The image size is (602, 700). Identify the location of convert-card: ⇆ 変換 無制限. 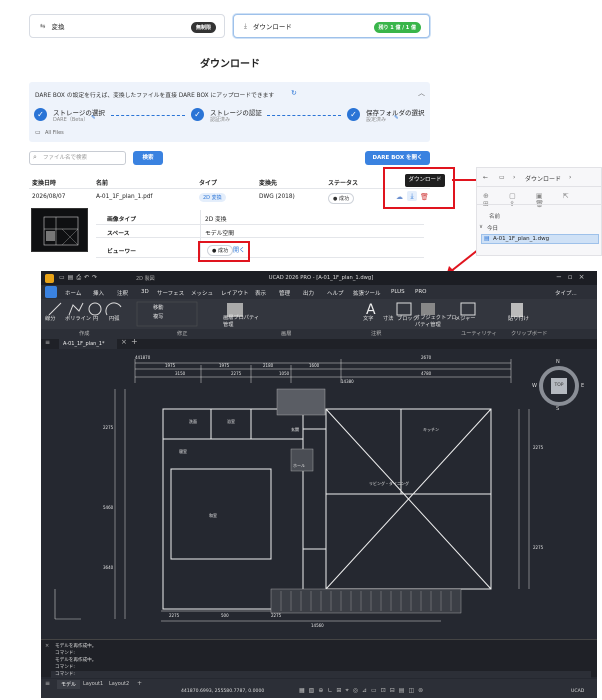
(127, 26).